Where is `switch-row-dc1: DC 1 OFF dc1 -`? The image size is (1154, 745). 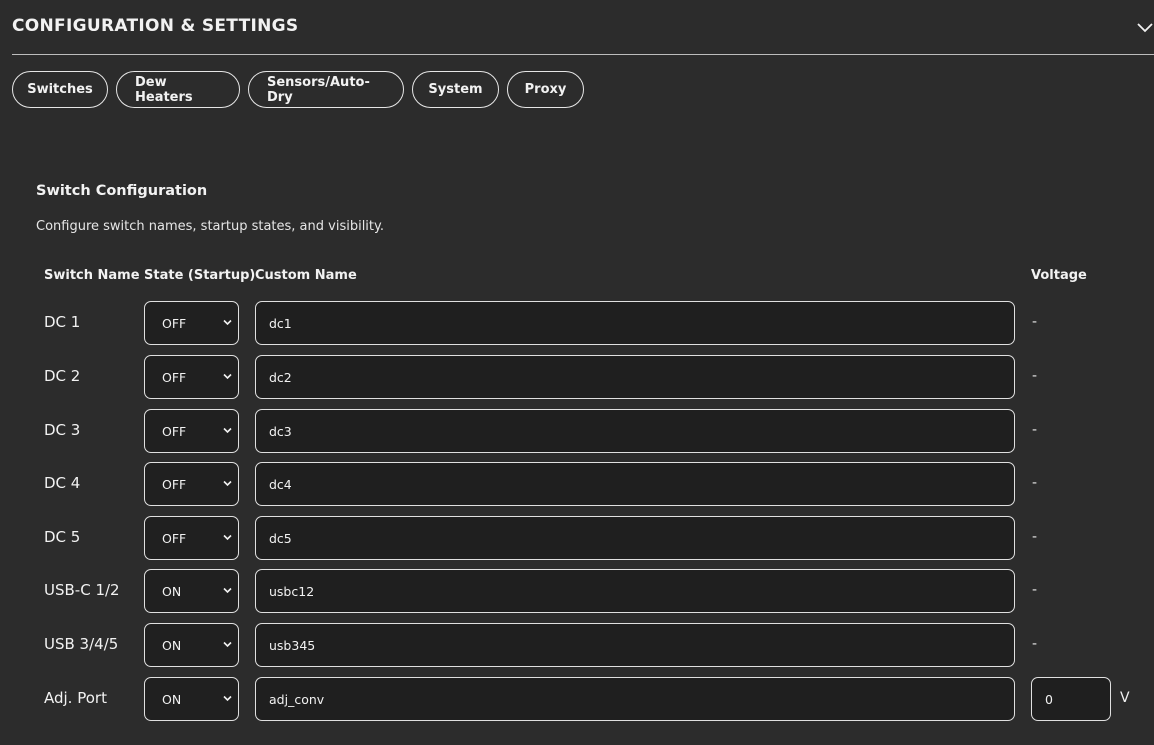 switch-row-dc1: DC 1 OFF dc1 - is located at coordinates (577, 323).